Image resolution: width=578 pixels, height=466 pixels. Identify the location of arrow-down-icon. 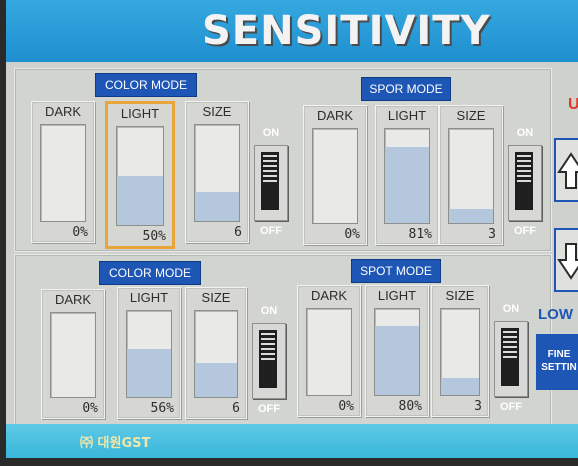
(567, 261).